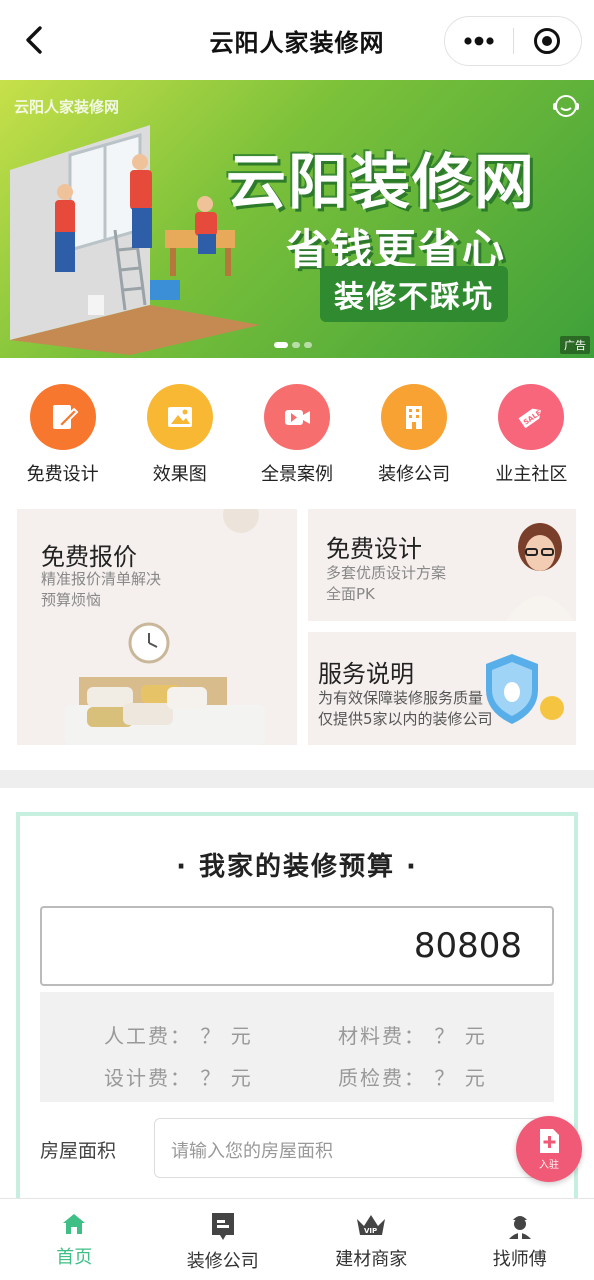 The image size is (594, 1280). I want to click on building-icon, so click(414, 417).